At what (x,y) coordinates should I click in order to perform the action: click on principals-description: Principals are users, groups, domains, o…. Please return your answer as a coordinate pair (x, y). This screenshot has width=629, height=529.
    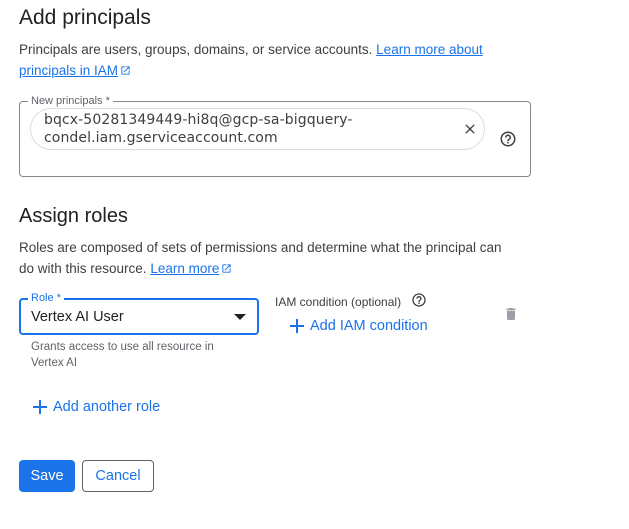
    Looking at the image, I should click on (269, 60).